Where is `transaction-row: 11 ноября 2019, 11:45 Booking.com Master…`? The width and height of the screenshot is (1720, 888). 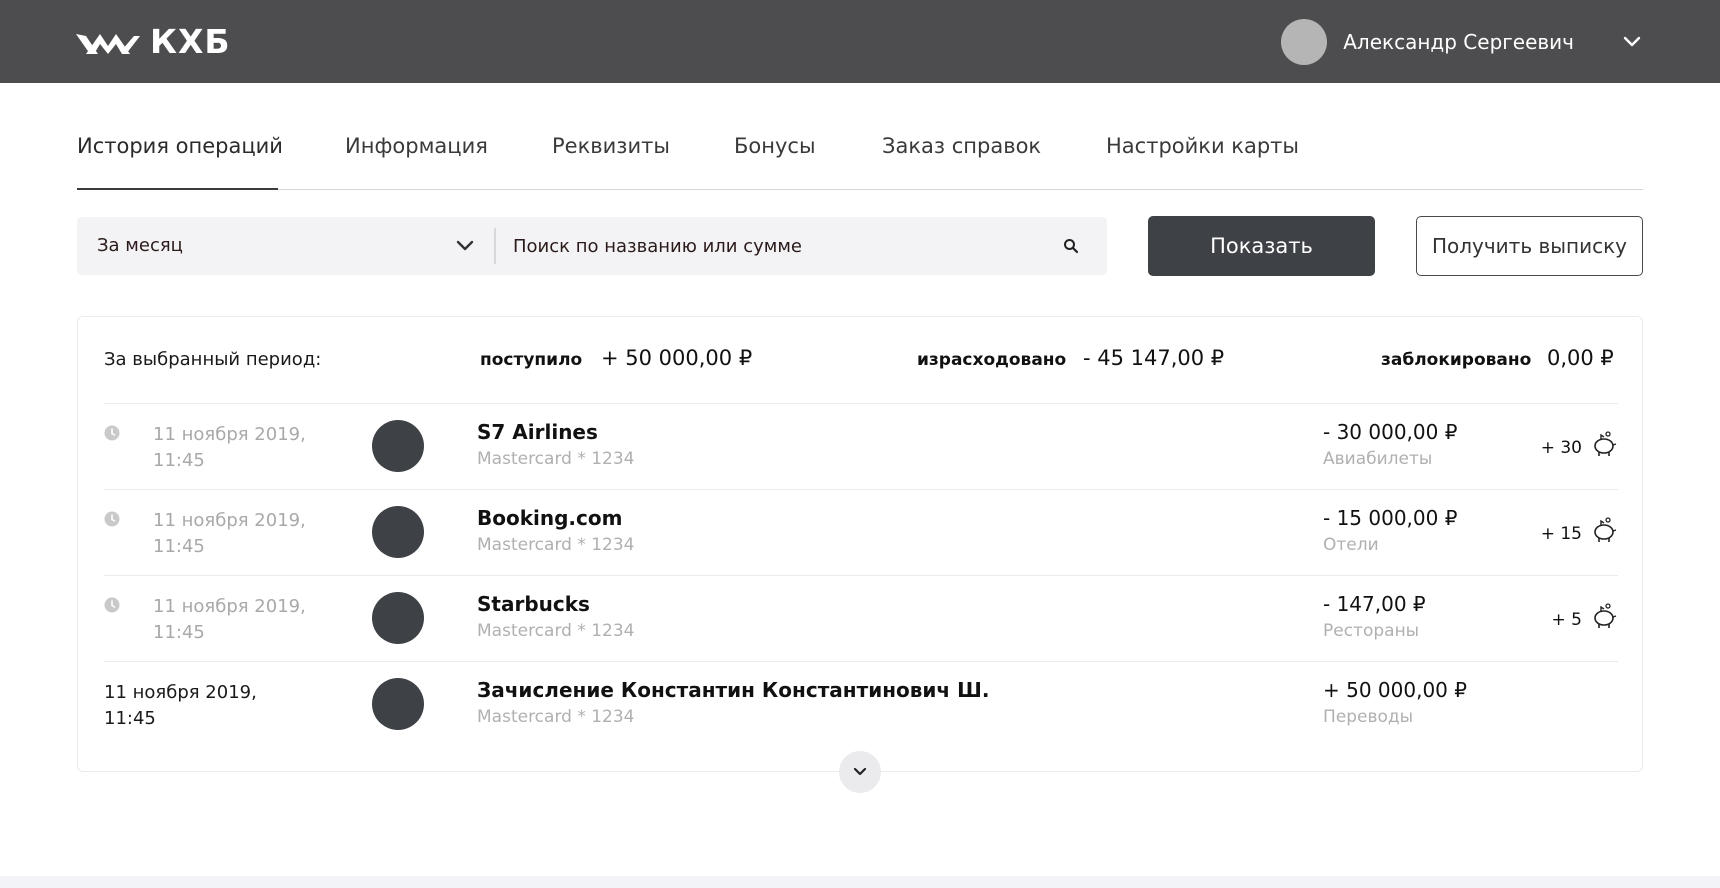
transaction-row: 11 ноября 2019, 11:45 Booking.com Master… is located at coordinates (861, 532).